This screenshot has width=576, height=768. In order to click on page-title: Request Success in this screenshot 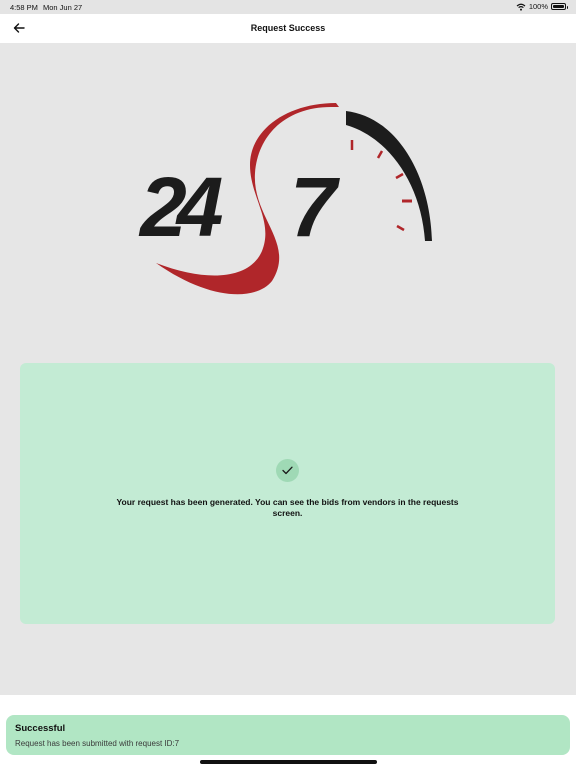, I will do `click(288, 28)`.